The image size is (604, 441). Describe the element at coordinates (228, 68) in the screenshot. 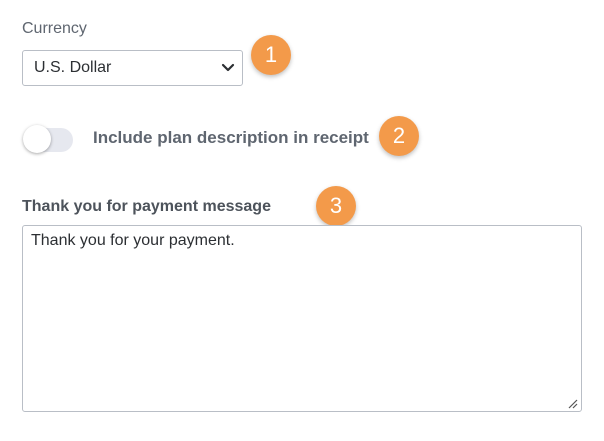

I see `chevron-down-icon` at that location.